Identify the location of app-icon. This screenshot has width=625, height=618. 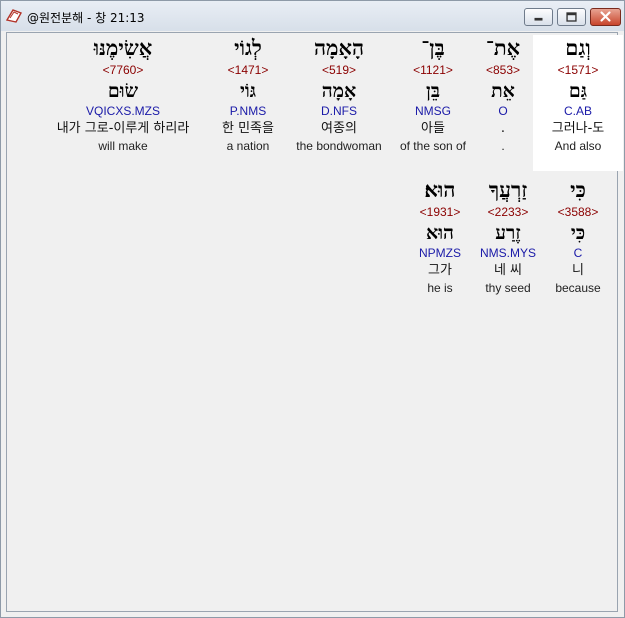
(14, 16).